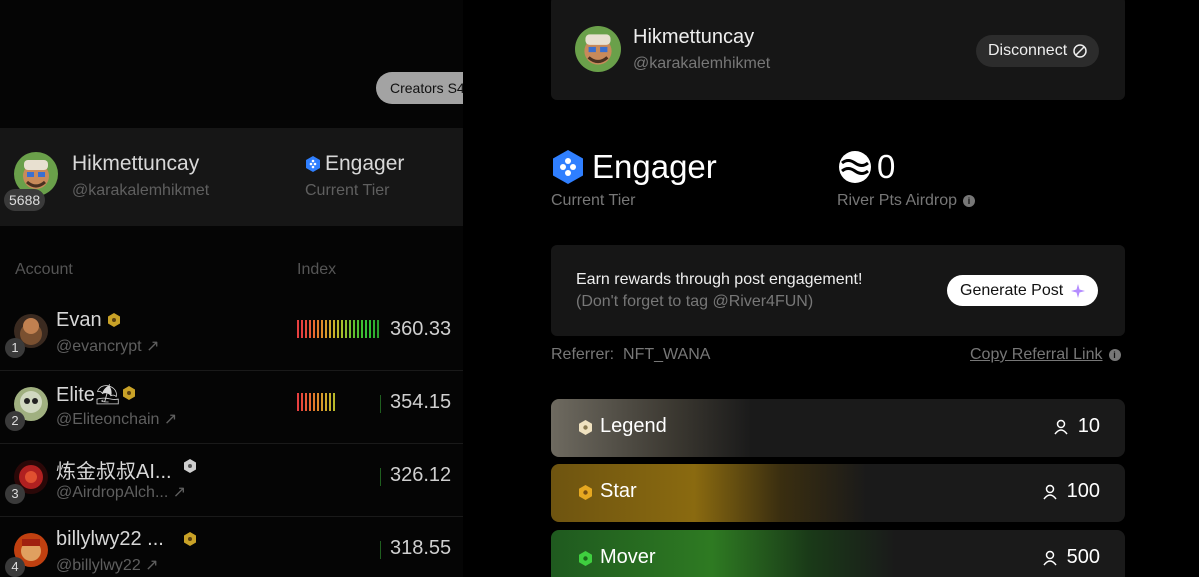 The height and width of the screenshot is (577, 1199). I want to click on river-points-label: River Pts Airdrop i, so click(906, 201).